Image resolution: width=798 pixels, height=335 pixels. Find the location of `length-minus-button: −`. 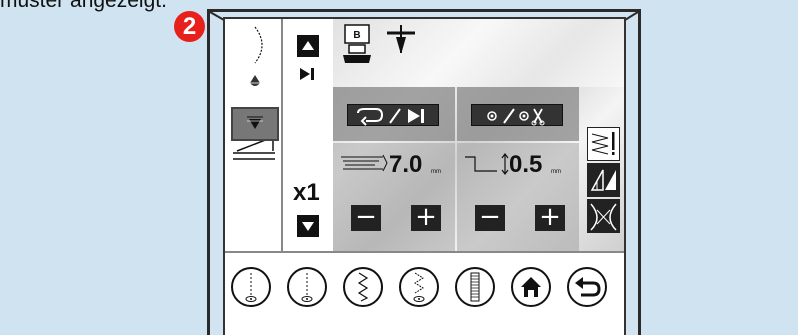

length-minus-button: − is located at coordinates (366, 217).